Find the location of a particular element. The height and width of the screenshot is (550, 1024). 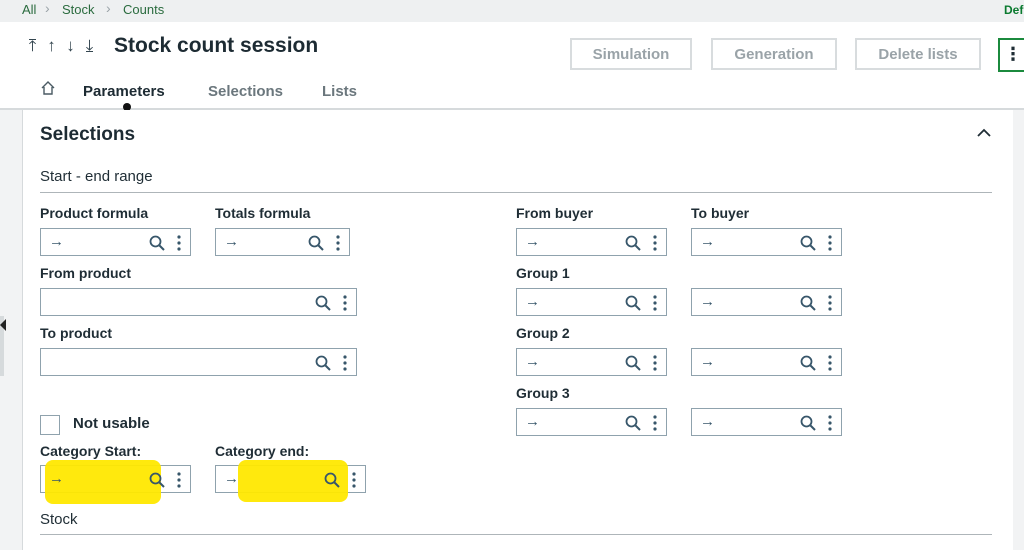

group1-start-field: → is located at coordinates (591, 302).